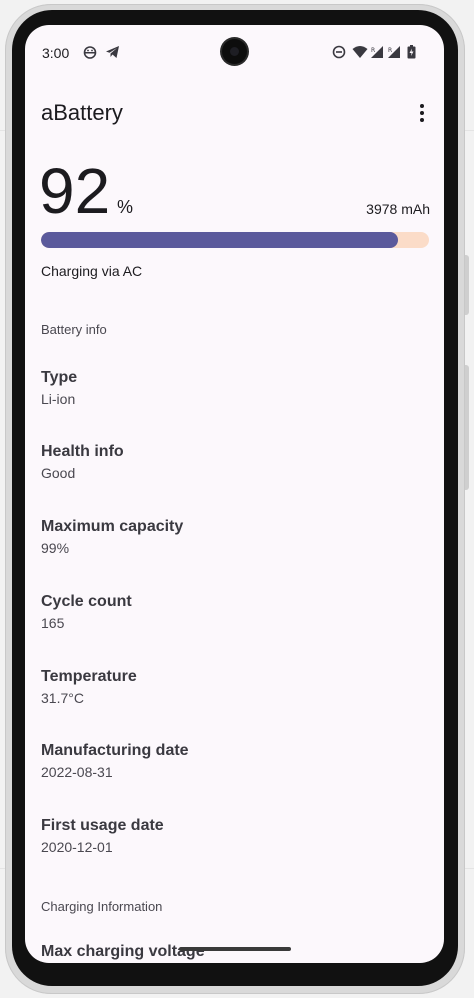 The image size is (474, 998). I want to click on power-button, so click(467, 427).